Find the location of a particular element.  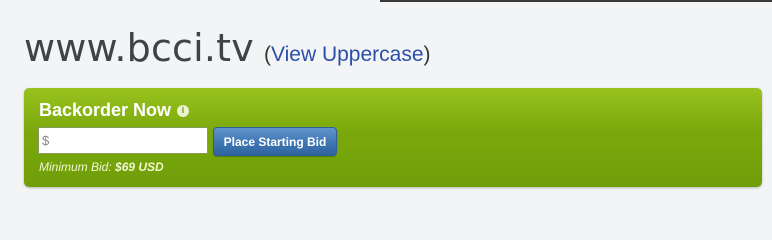

backorder-title: Backorder Now is located at coordinates (105, 110).